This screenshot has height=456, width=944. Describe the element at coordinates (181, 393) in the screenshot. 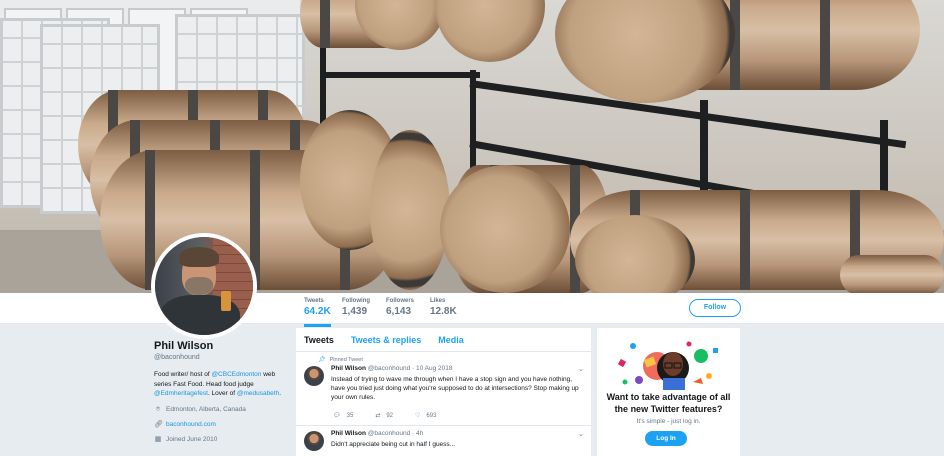

I see `bio-link-edmheritagefest: @Edmheritagefest` at that location.